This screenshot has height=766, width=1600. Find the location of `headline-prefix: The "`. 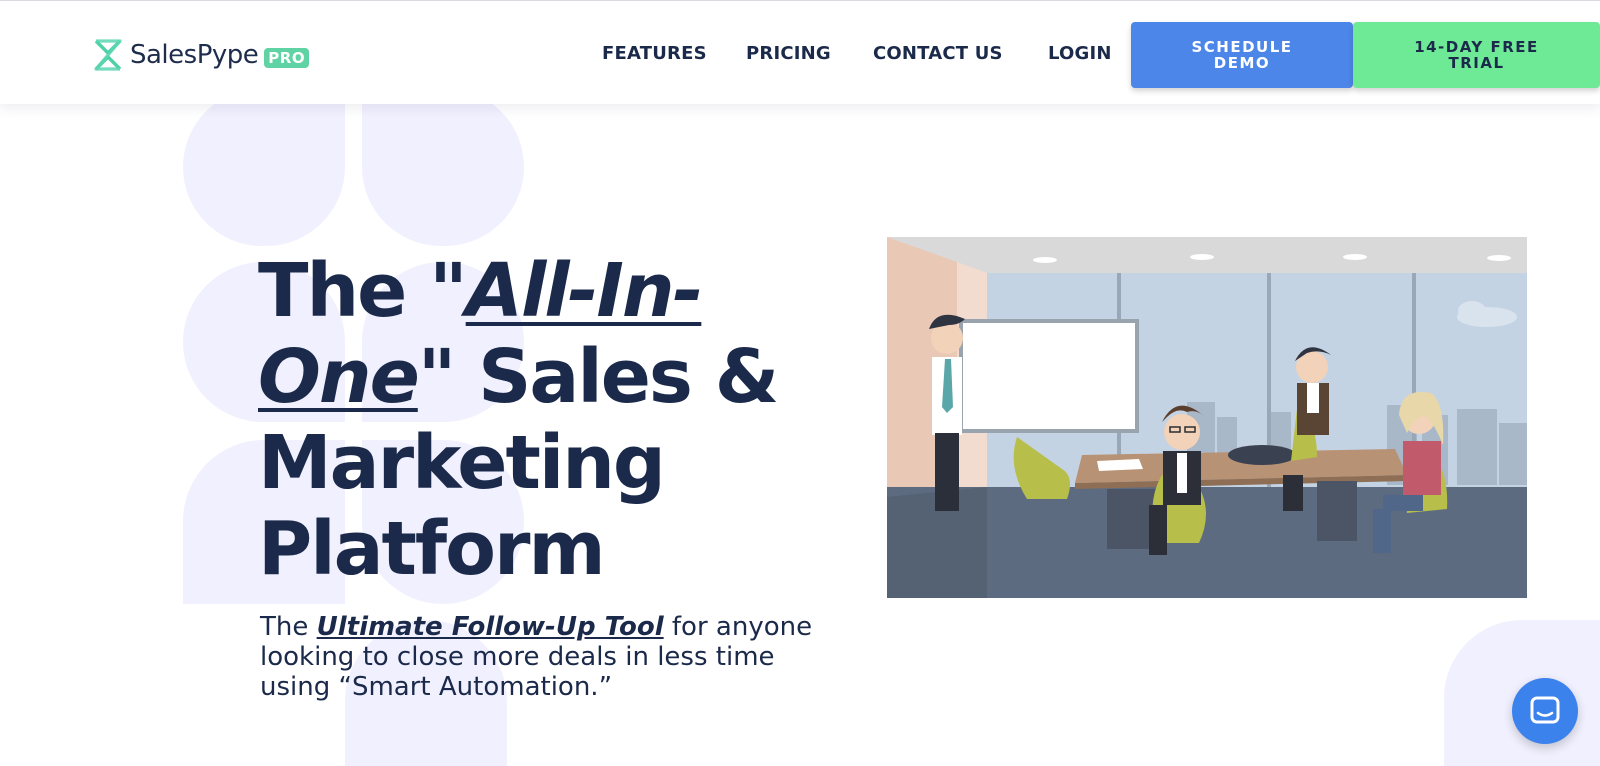

headline-prefix: The " is located at coordinates (363, 291).